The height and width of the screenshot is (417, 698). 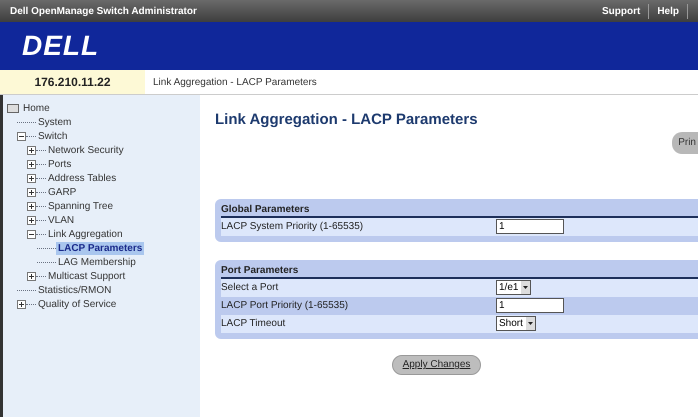 I want to click on tree-item: System, so click(x=55, y=122).